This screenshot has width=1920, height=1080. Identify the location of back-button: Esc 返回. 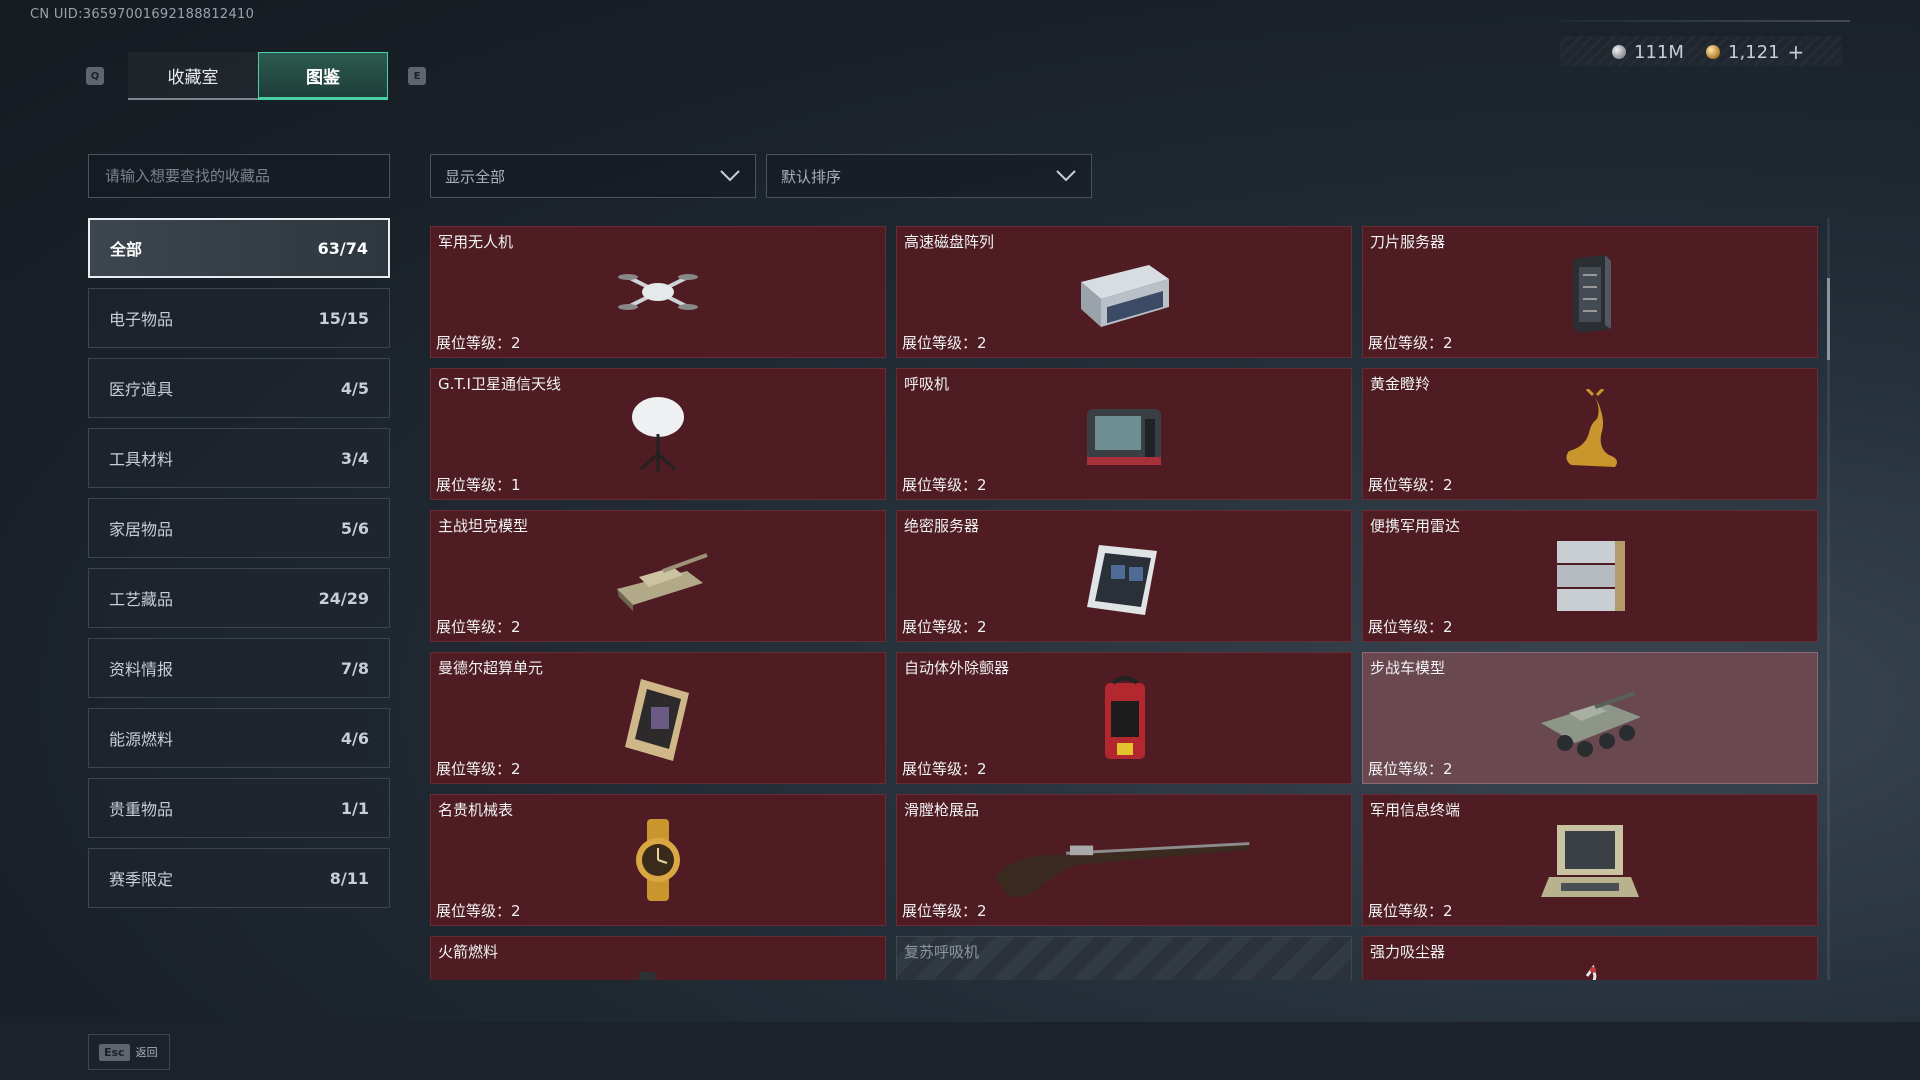
(129, 1052).